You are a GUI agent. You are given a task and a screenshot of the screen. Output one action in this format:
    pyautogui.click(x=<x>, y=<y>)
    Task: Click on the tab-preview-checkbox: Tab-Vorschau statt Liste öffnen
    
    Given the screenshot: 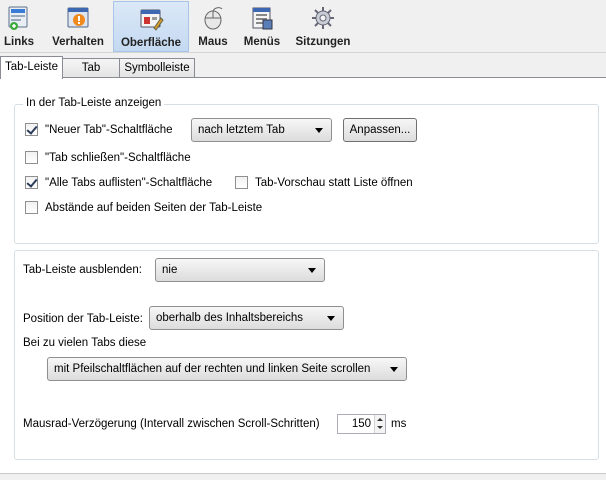 What is the action you would take?
    pyautogui.click(x=324, y=182)
    